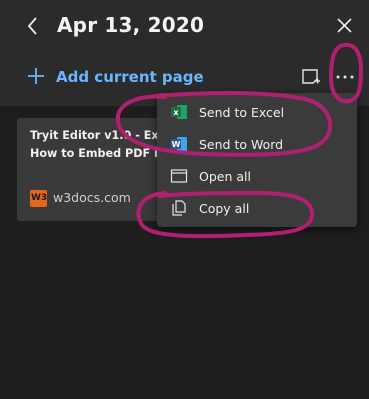 The image size is (369, 399). I want to click on add-note-button, so click(311, 77).